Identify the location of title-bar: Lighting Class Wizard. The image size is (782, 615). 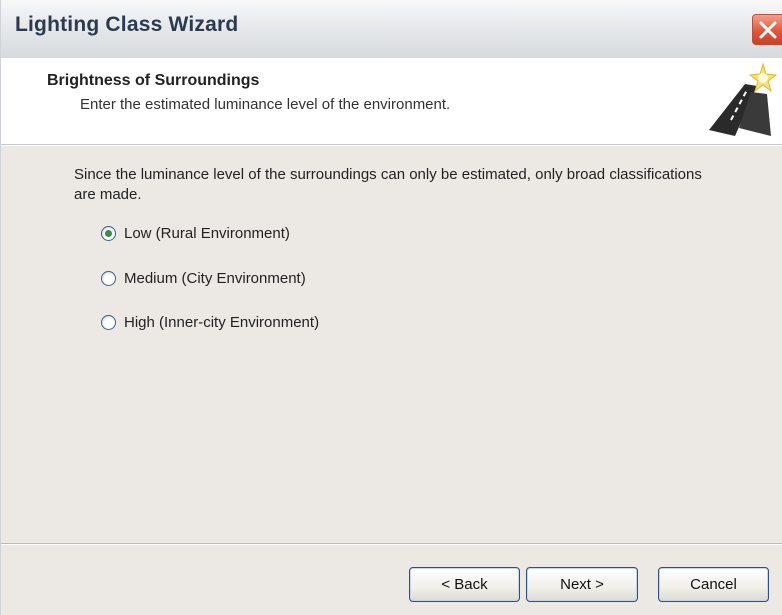
(391, 29).